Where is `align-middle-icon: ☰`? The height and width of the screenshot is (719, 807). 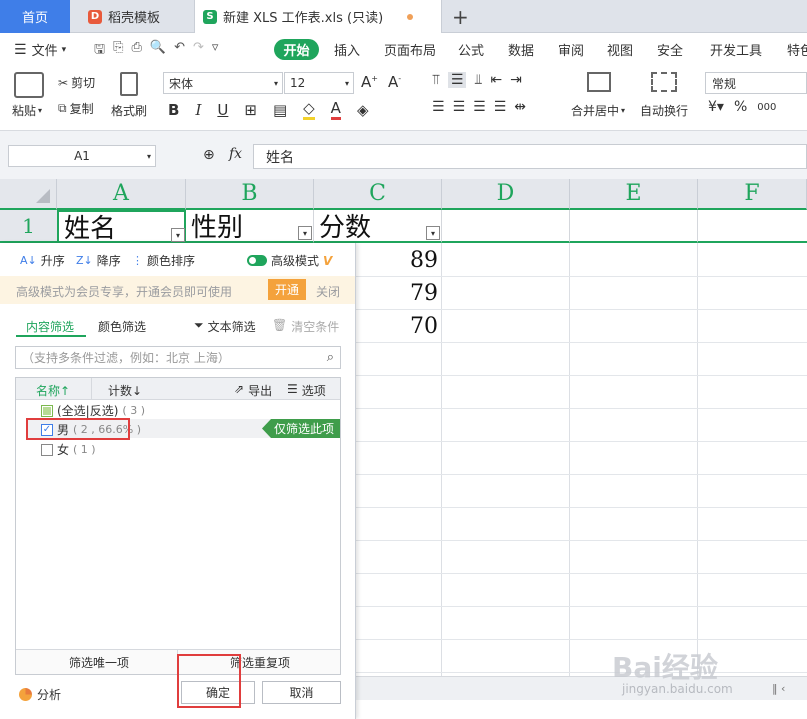 align-middle-icon: ☰ is located at coordinates (457, 80).